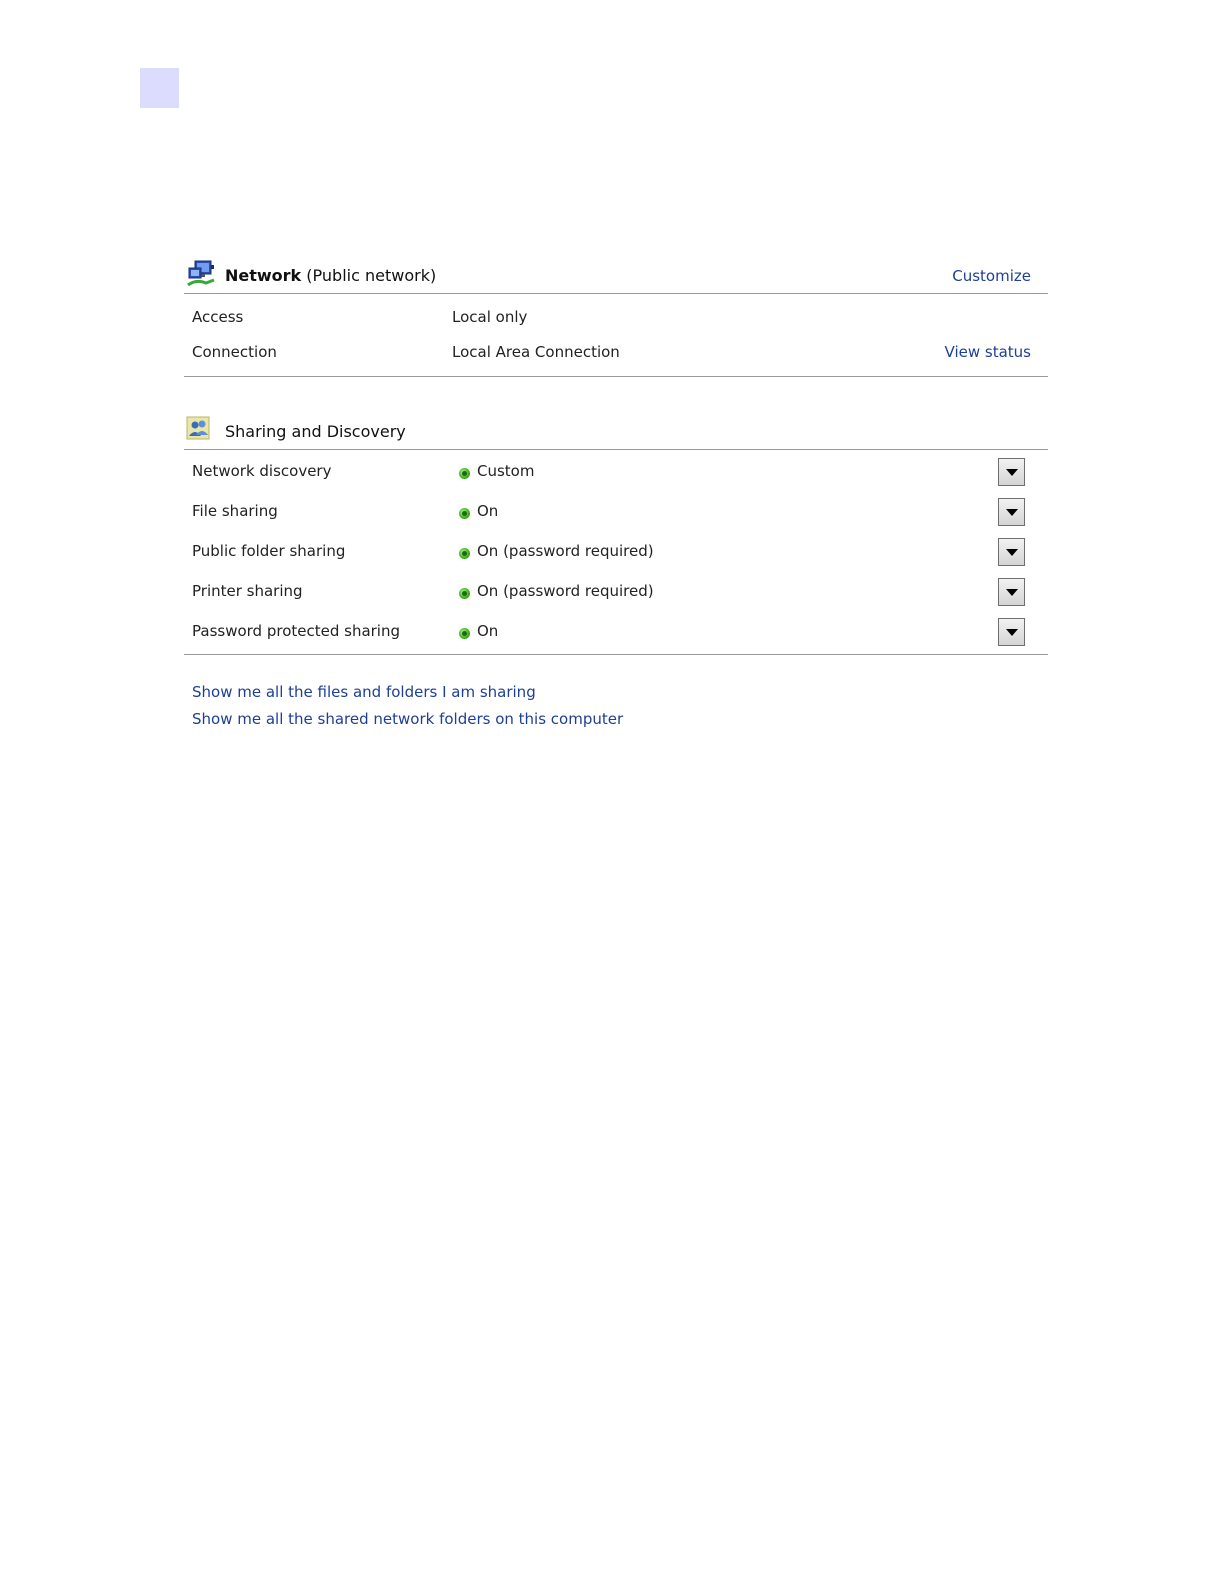 Image resolution: width=1224 pixels, height=1584 pixels. Describe the element at coordinates (1011, 512) in the screenshot. I see `file-sharing-expand-button` at that location.